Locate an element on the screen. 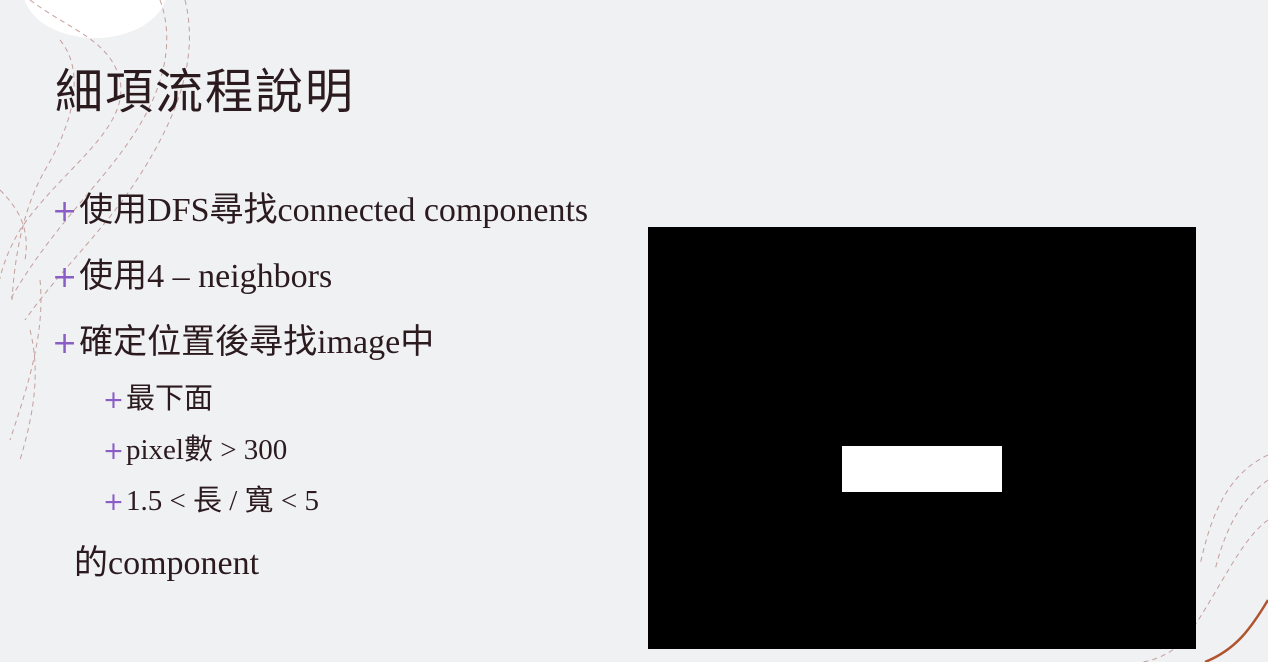  component-tail-text: 的component is located at coordinates (167, 563).